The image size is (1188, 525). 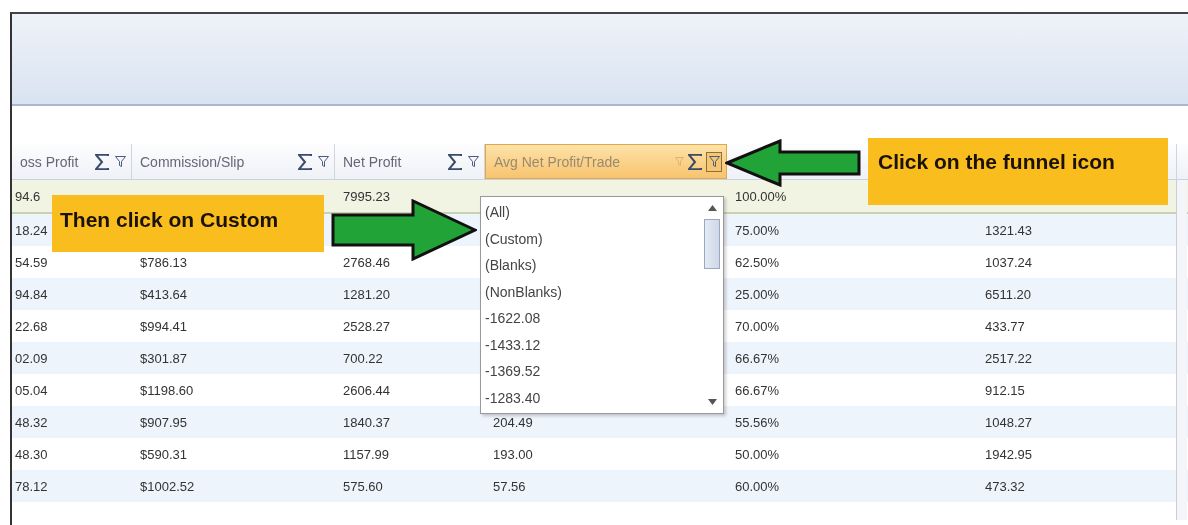 I want to click on table-cell: 473.32, so click(x=1005, y=486).